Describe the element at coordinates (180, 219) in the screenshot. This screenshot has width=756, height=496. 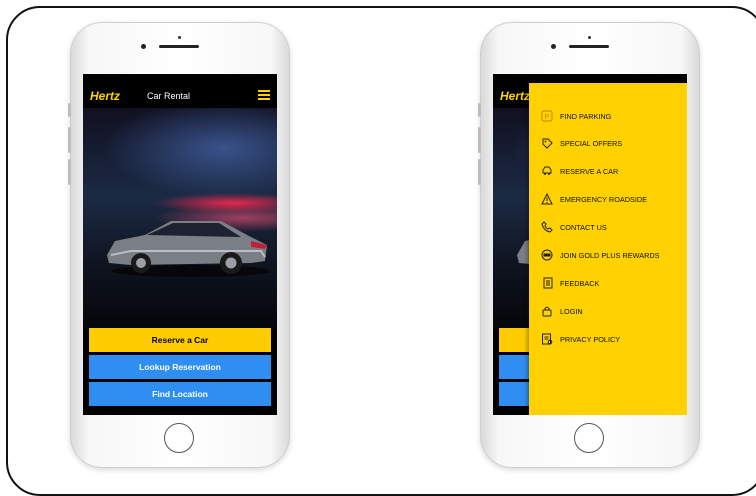
I see `hero-image` at that location.